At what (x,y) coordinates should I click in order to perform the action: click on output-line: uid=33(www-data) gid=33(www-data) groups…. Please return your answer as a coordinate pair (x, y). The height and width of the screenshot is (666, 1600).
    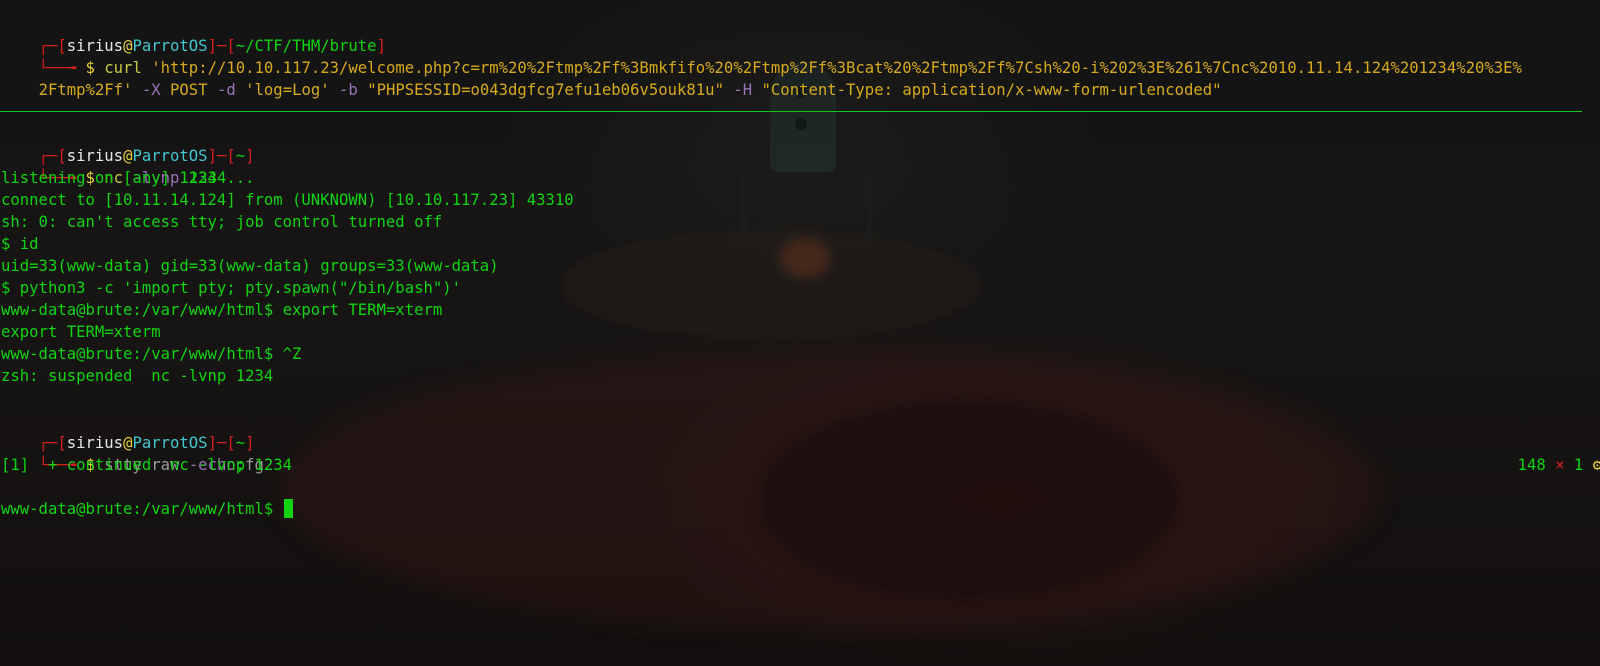
    Looking at the image, I should click on (250, 266).